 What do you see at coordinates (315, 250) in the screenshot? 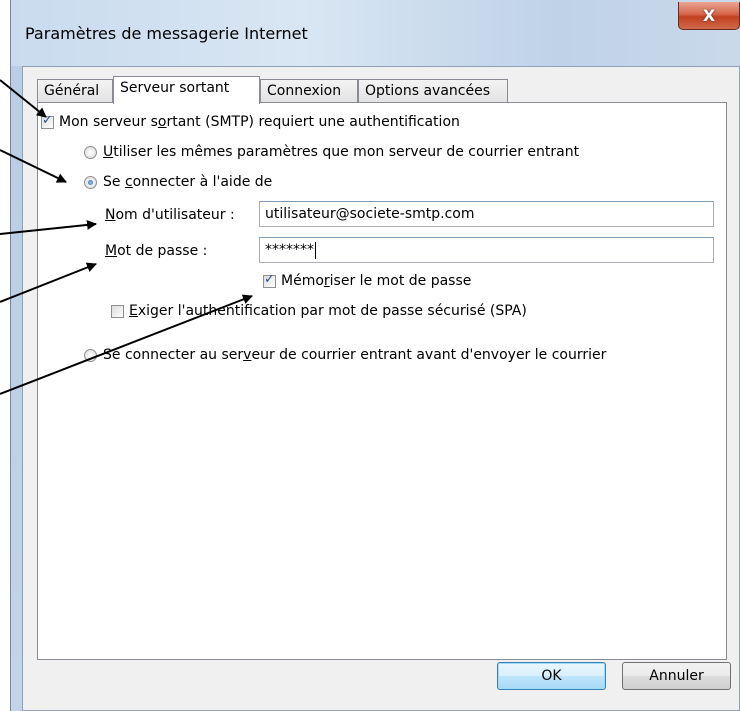
I see `text-caret` at bounding box center [315, 250].